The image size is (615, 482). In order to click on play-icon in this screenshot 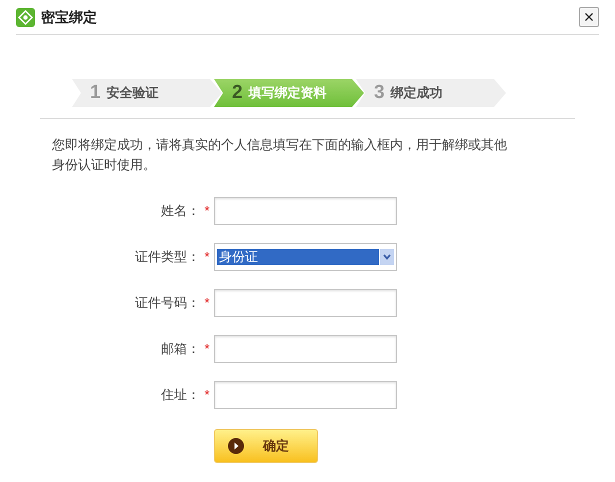, I will do `click(236, 446)`.